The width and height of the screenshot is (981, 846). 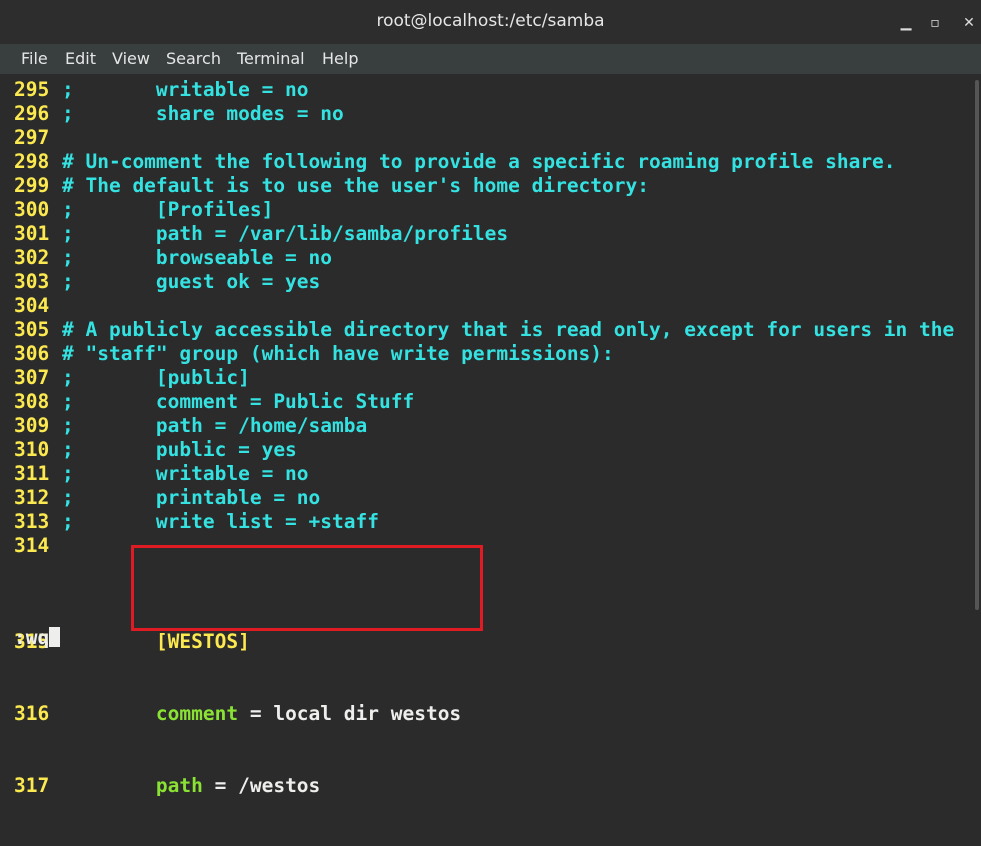 I want to click on line-content: share modes = no, so click(x=249, y=113).